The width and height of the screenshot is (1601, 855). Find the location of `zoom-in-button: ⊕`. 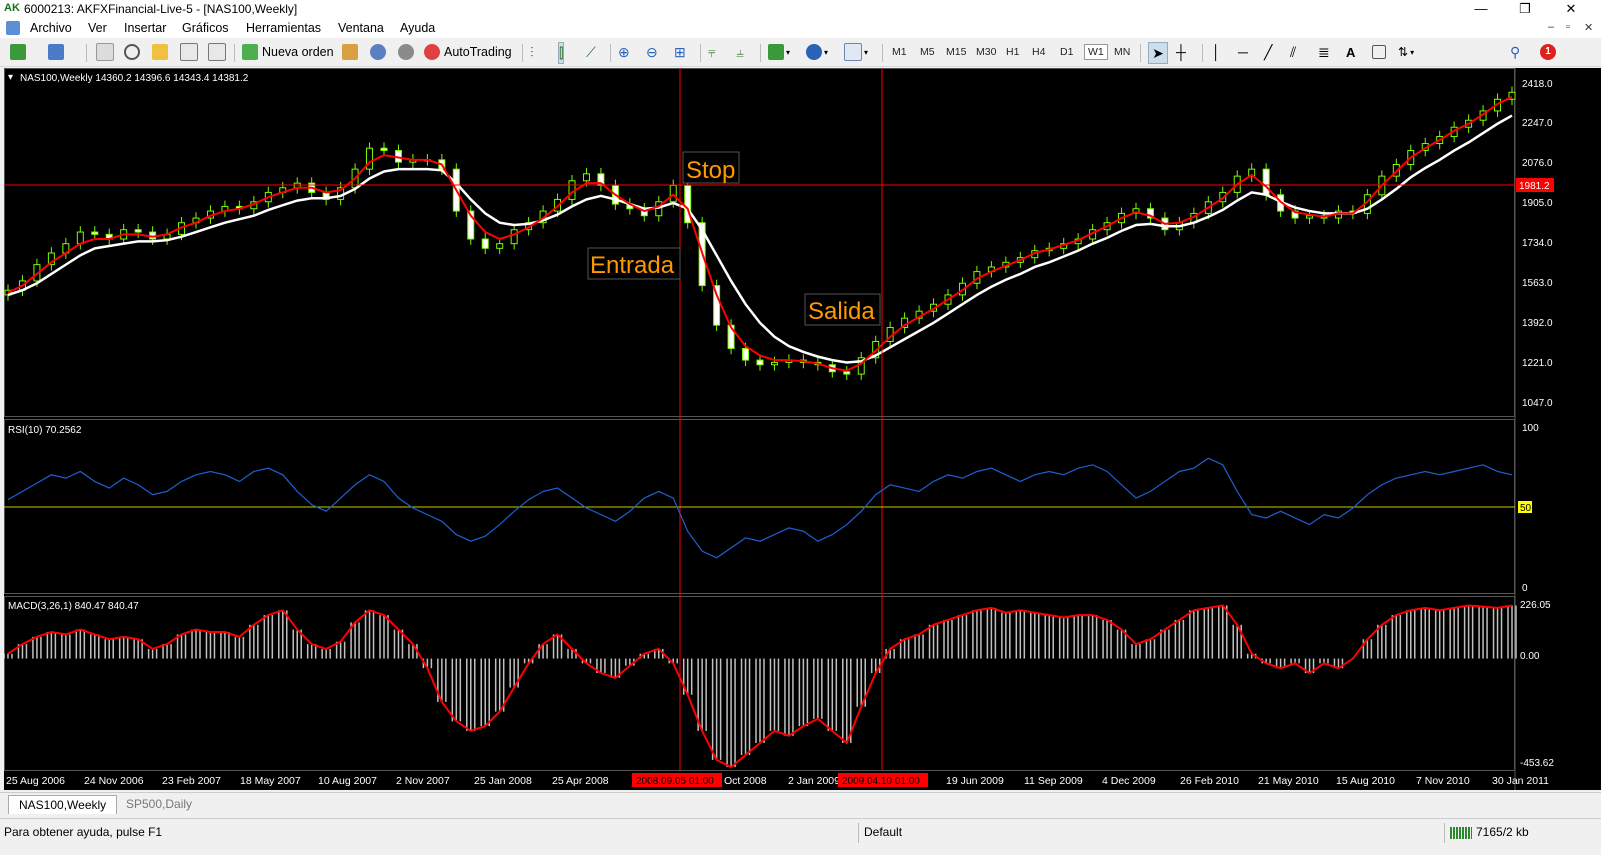

zoom-in-button: ⊕ is located at coordinates (624, 52).